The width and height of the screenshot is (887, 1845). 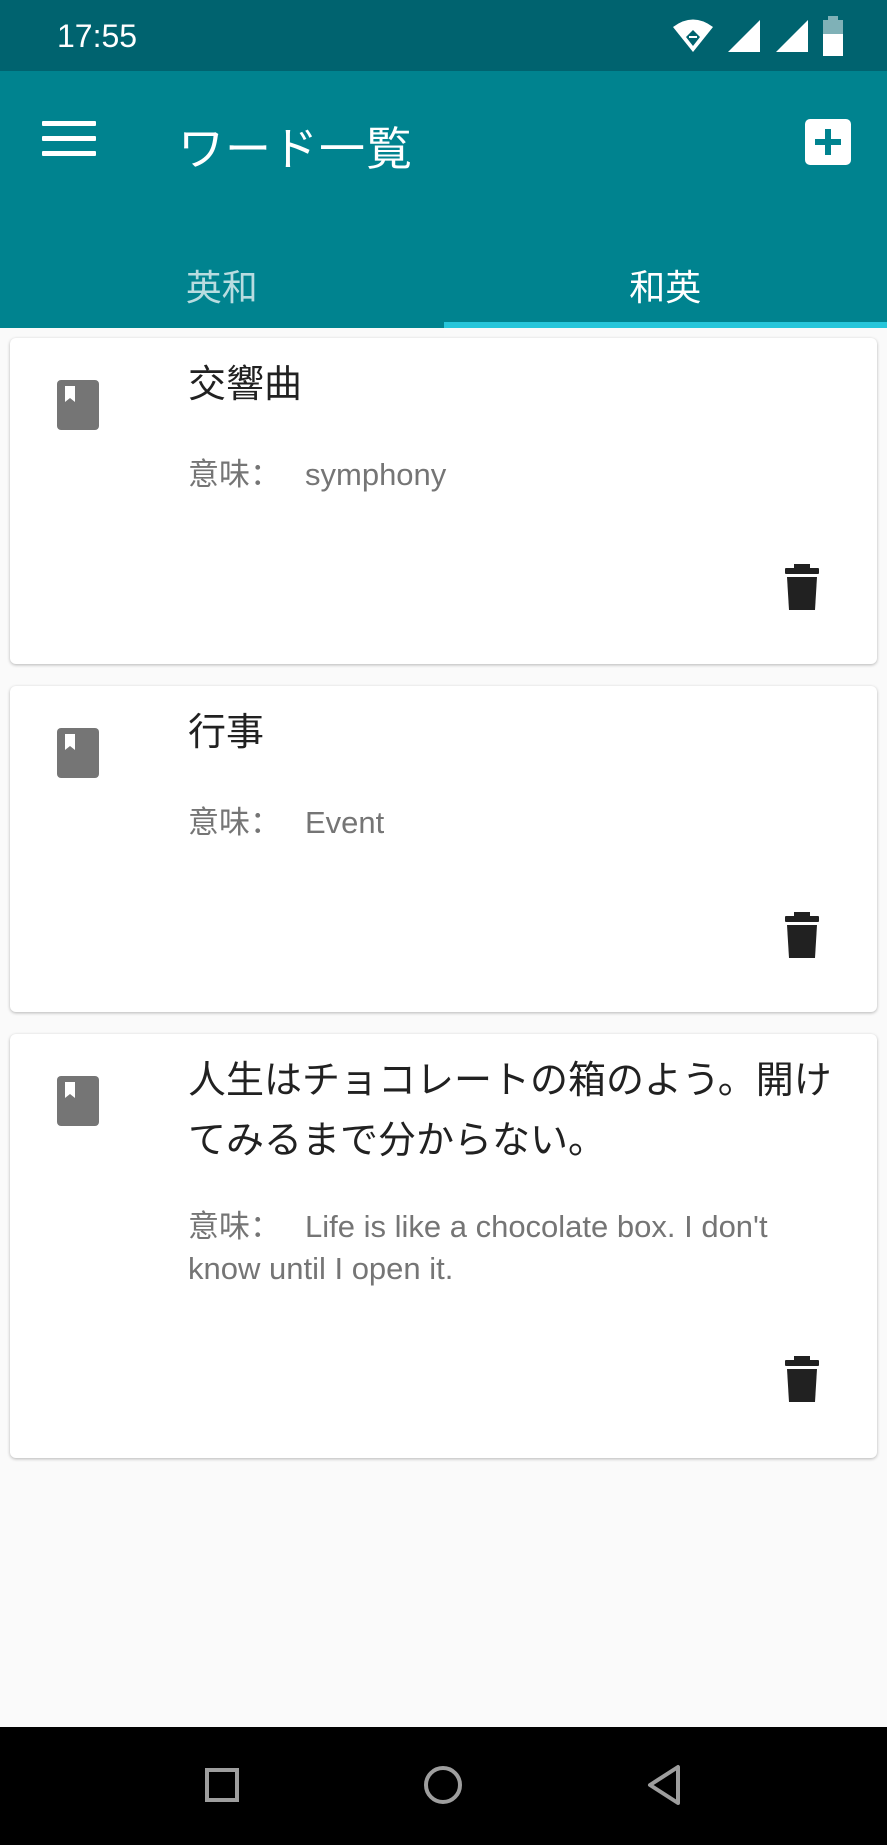 What do you see at coordinates (69, 142) in the screenshot?
I see `menu-icon` at bounding box center [69, 142].